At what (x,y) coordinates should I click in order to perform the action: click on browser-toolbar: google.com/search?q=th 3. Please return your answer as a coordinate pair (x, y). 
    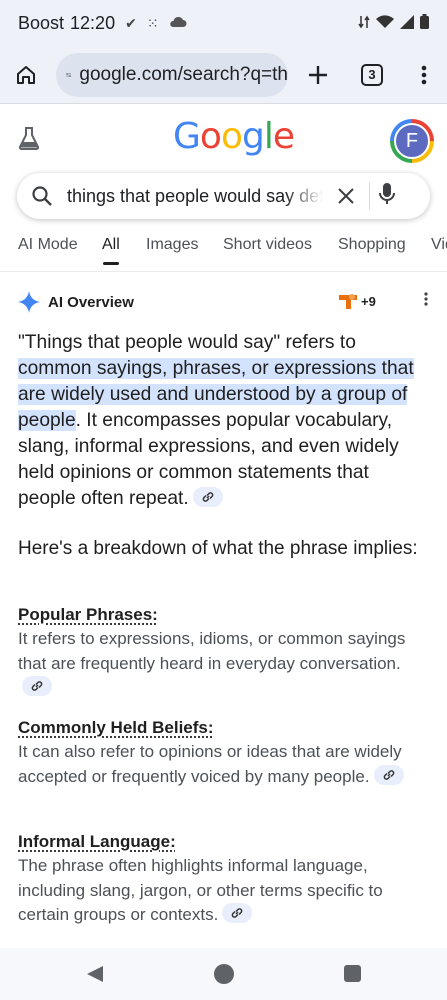
    Looking at the image, I should click on (223, 75).